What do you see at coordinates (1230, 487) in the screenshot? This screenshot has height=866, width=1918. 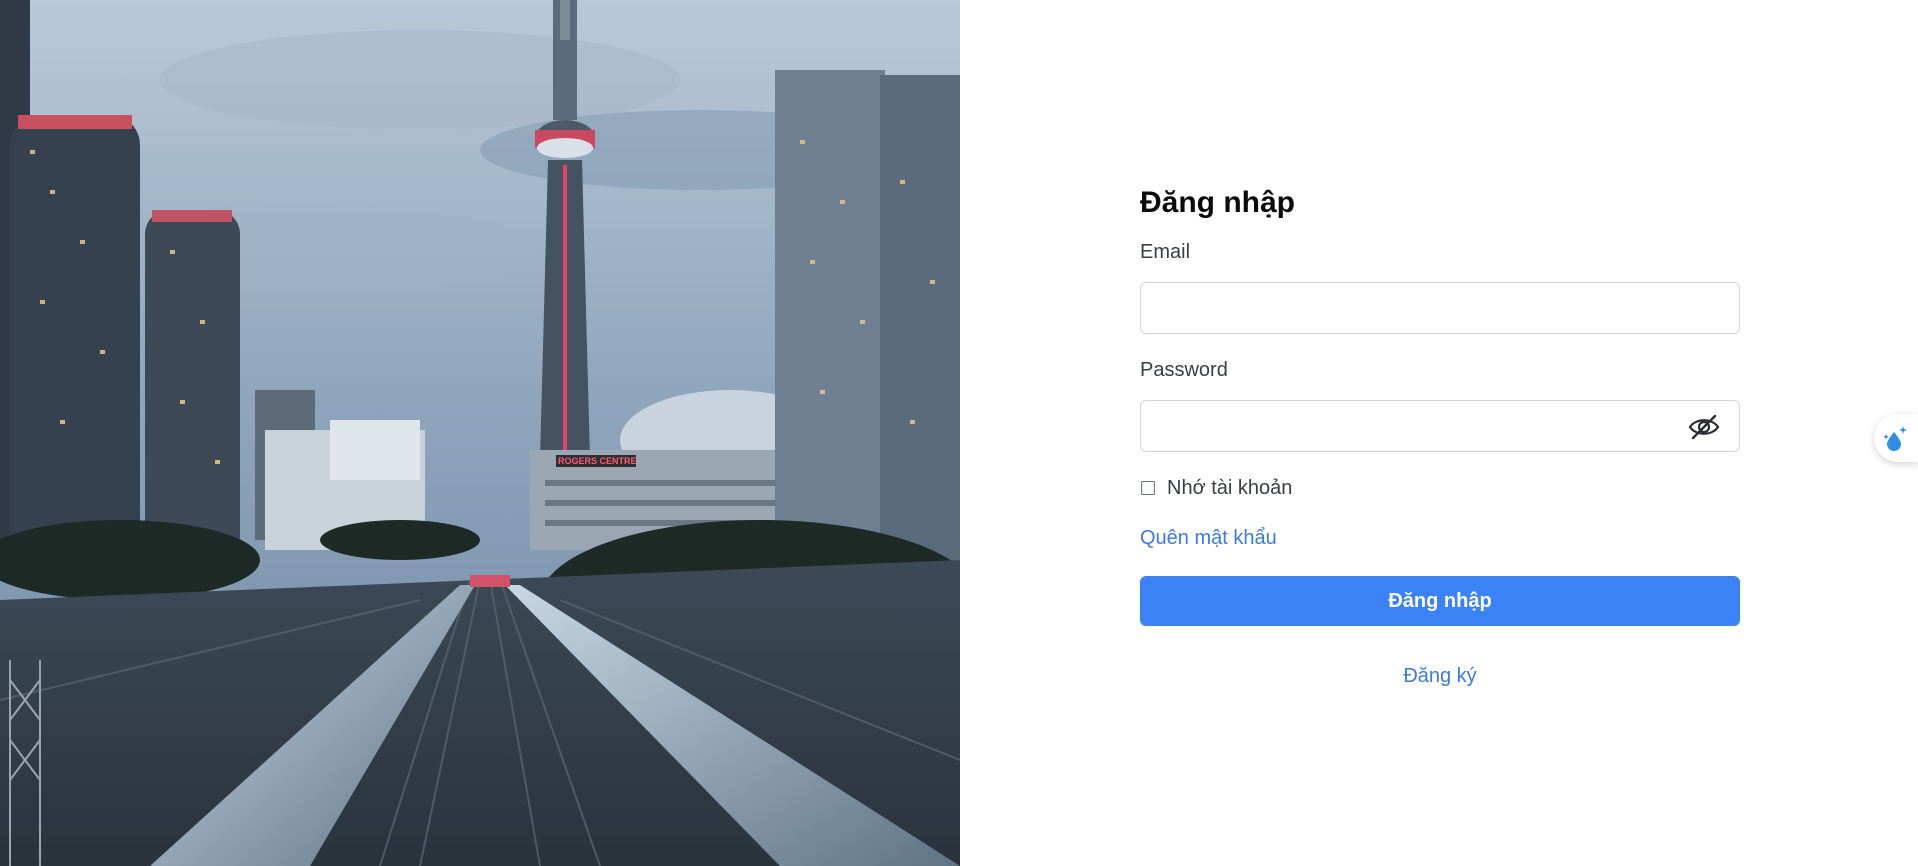 I see `remember-label: Nhớ tài khoản` at bounding box center [1230, 487].